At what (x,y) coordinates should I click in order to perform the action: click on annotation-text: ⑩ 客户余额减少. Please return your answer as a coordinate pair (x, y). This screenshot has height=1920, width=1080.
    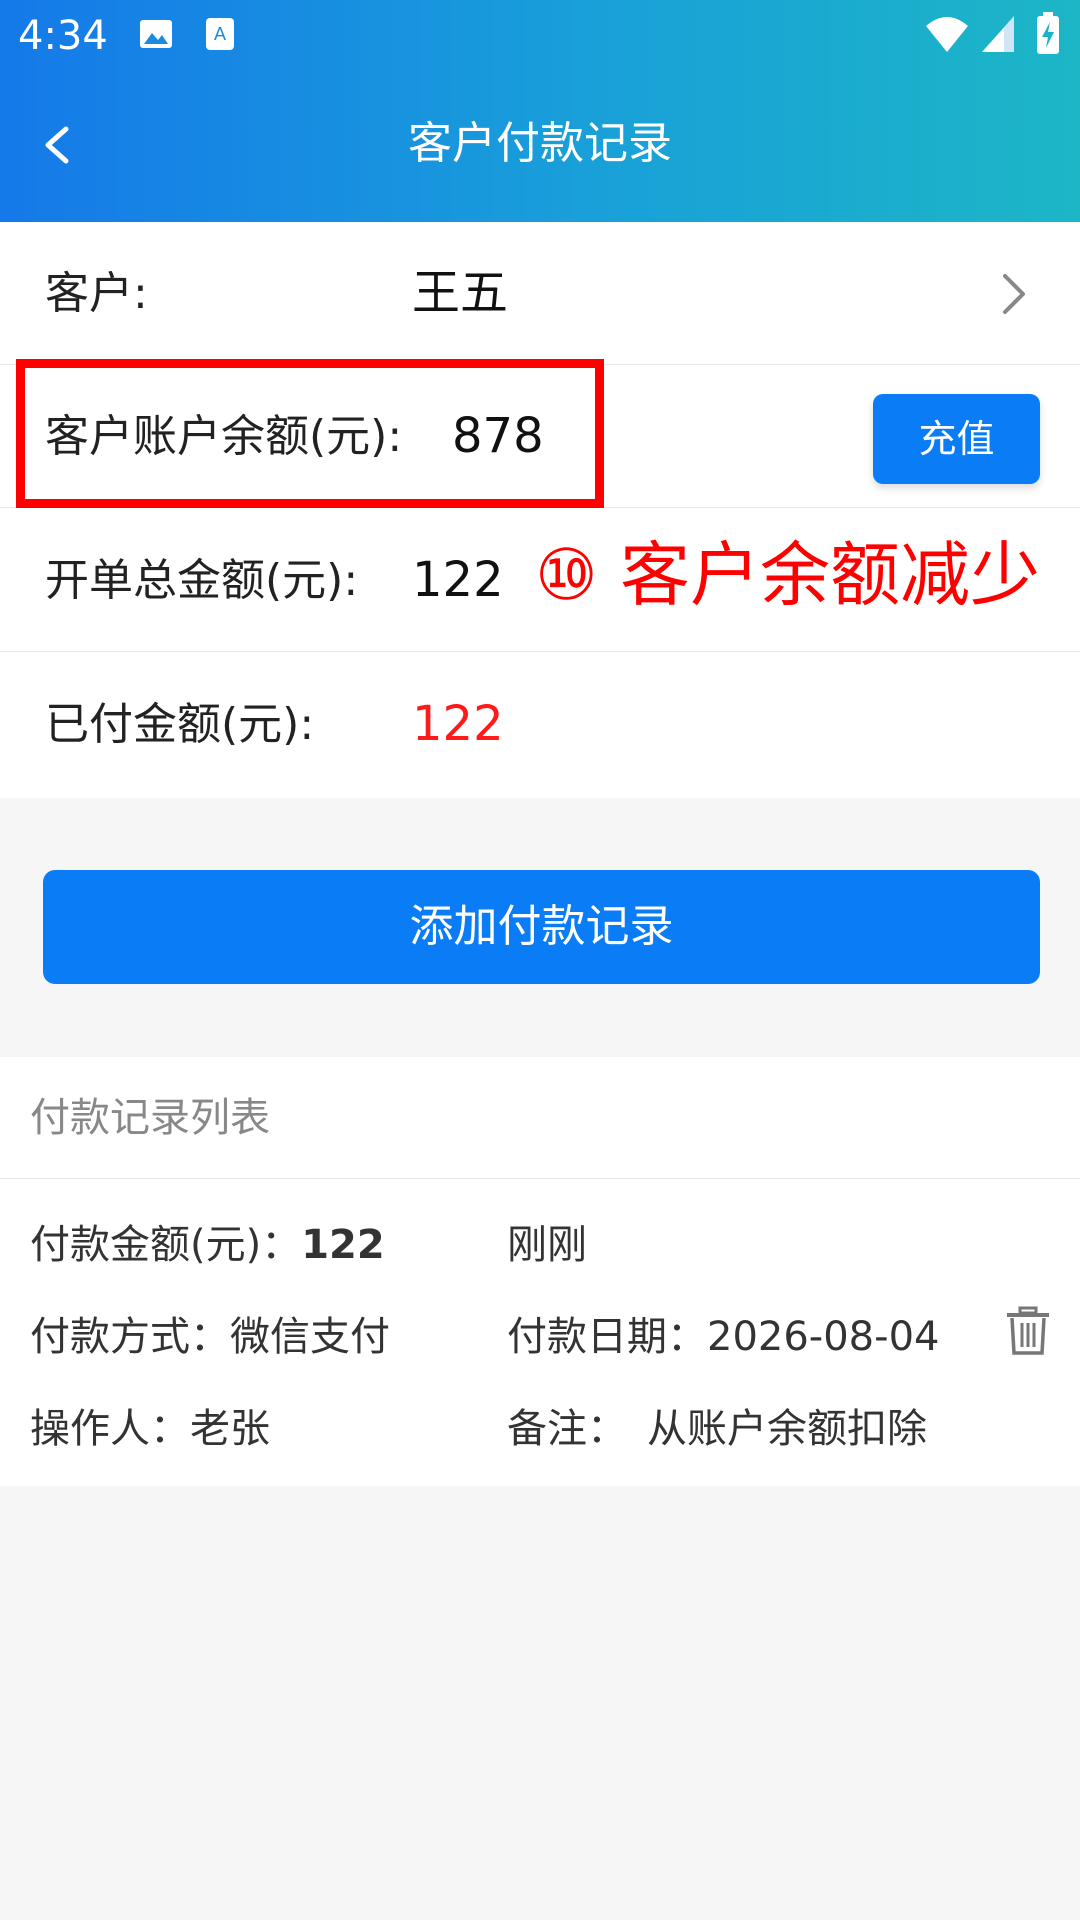
    Looking at the image, I should click on (788, 575).